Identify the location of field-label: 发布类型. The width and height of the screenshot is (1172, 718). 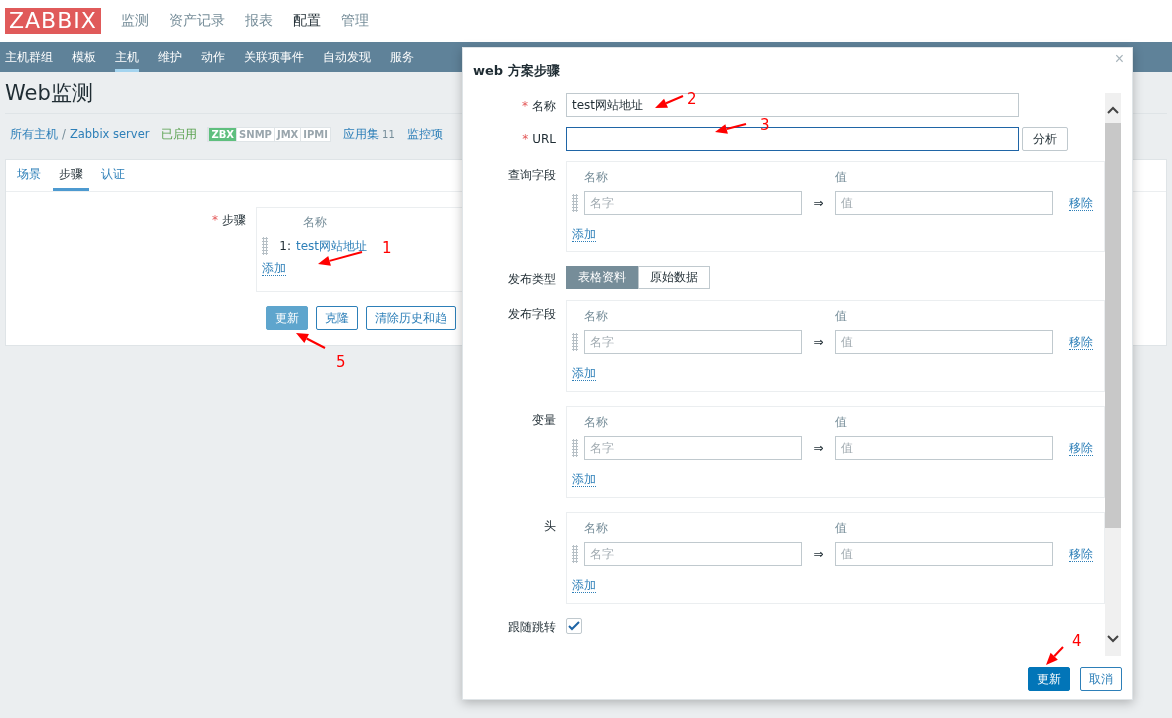
(532, 279).